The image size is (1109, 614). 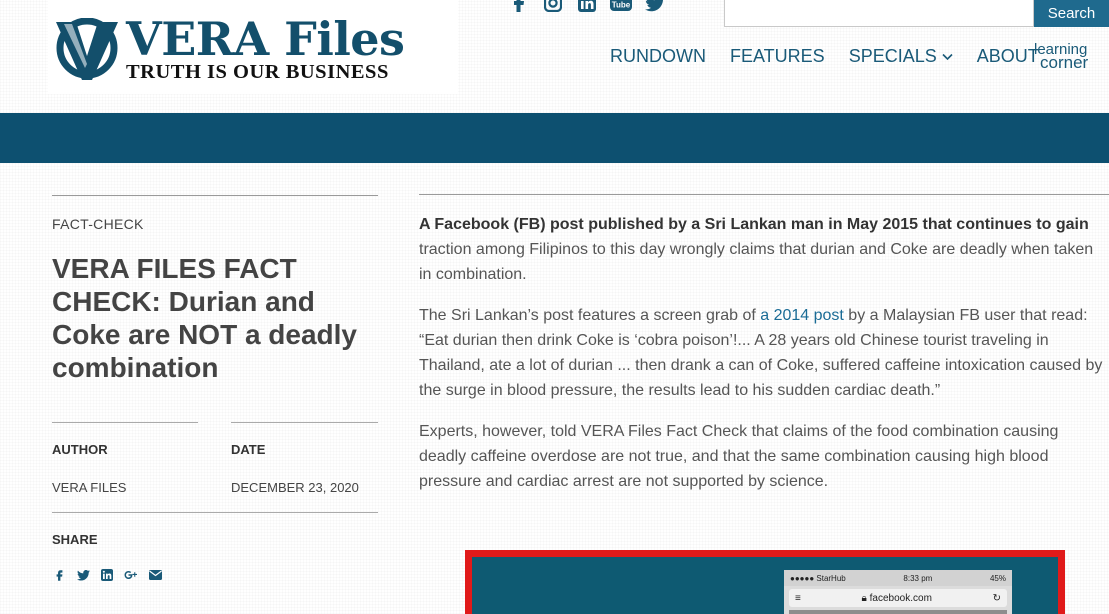 What do you see at coordinates (1071, 13) in the screenshot?
I see `search-button: Search` at bounding box center [1071, 13].